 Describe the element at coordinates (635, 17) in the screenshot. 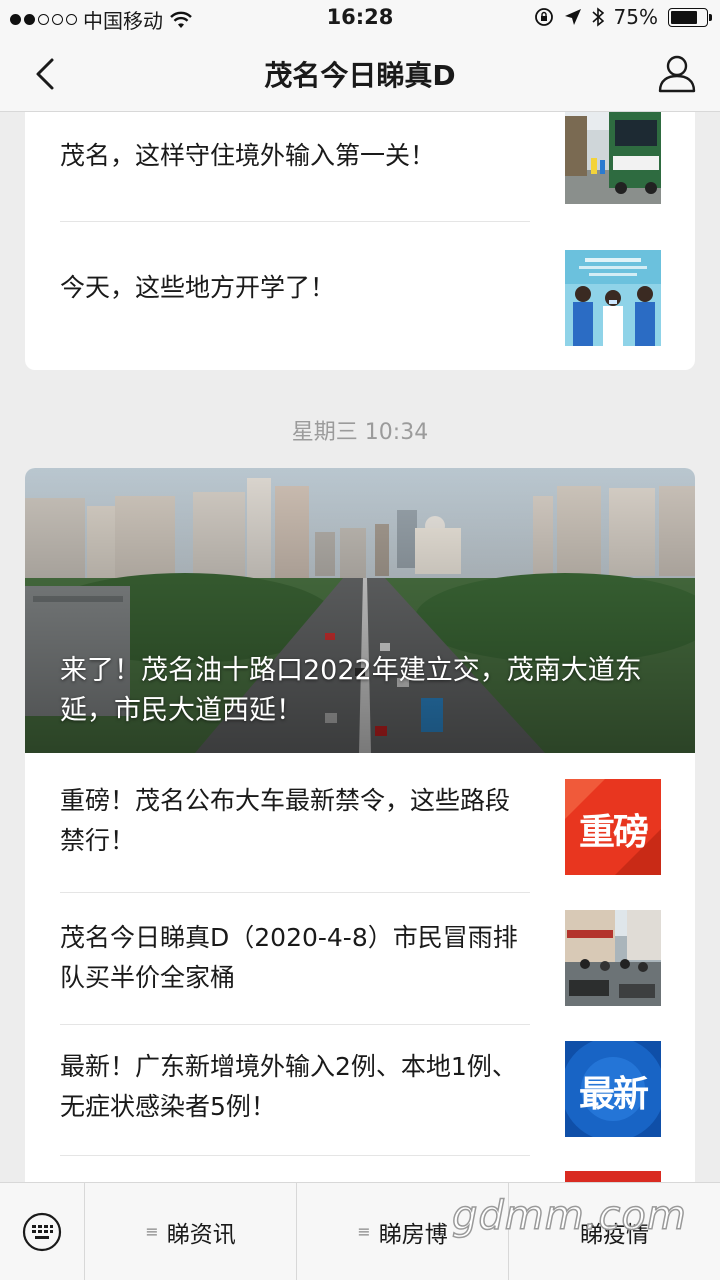

I see `battery-percent: 75%` at that location.